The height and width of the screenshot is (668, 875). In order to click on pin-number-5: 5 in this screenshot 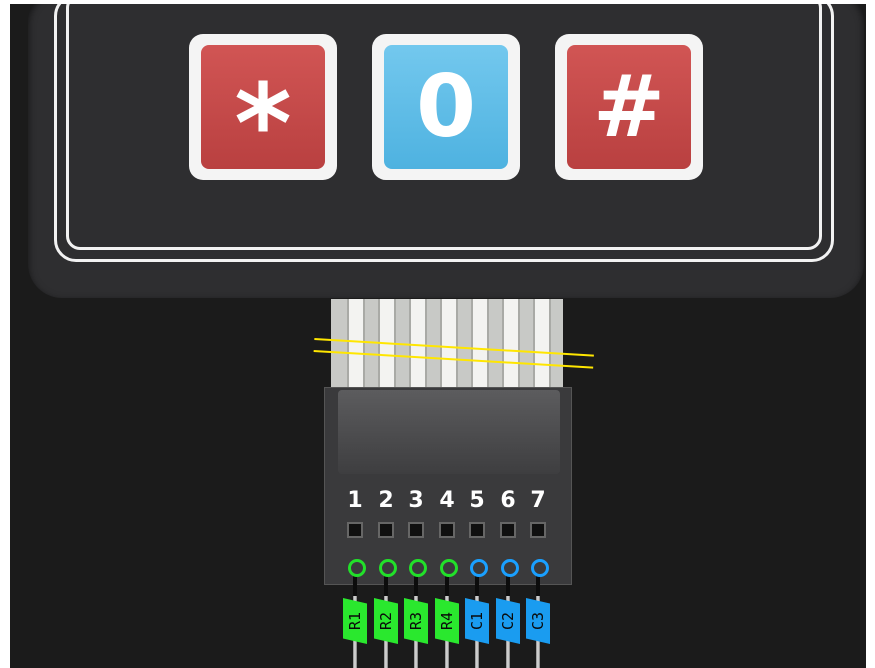, I will do `click(477, 500)`.